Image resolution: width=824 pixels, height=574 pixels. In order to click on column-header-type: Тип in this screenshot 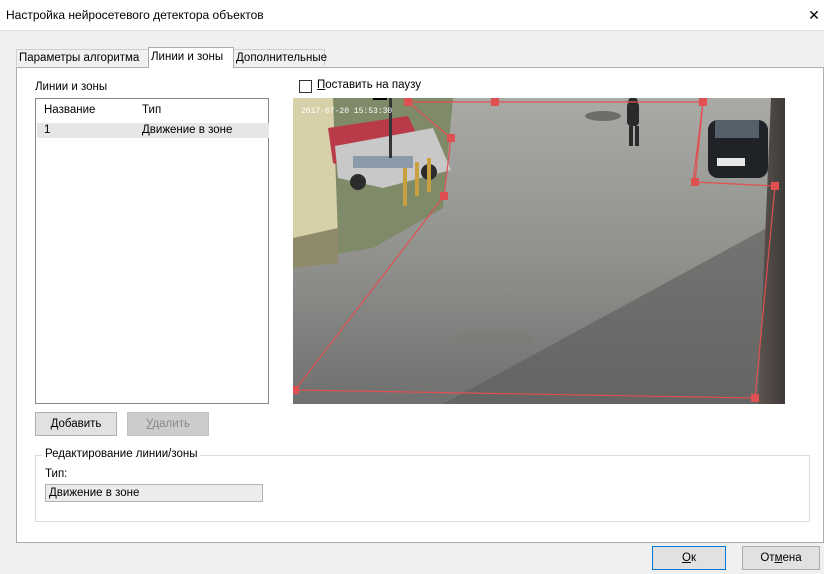, I will do `click(151, 110)`.